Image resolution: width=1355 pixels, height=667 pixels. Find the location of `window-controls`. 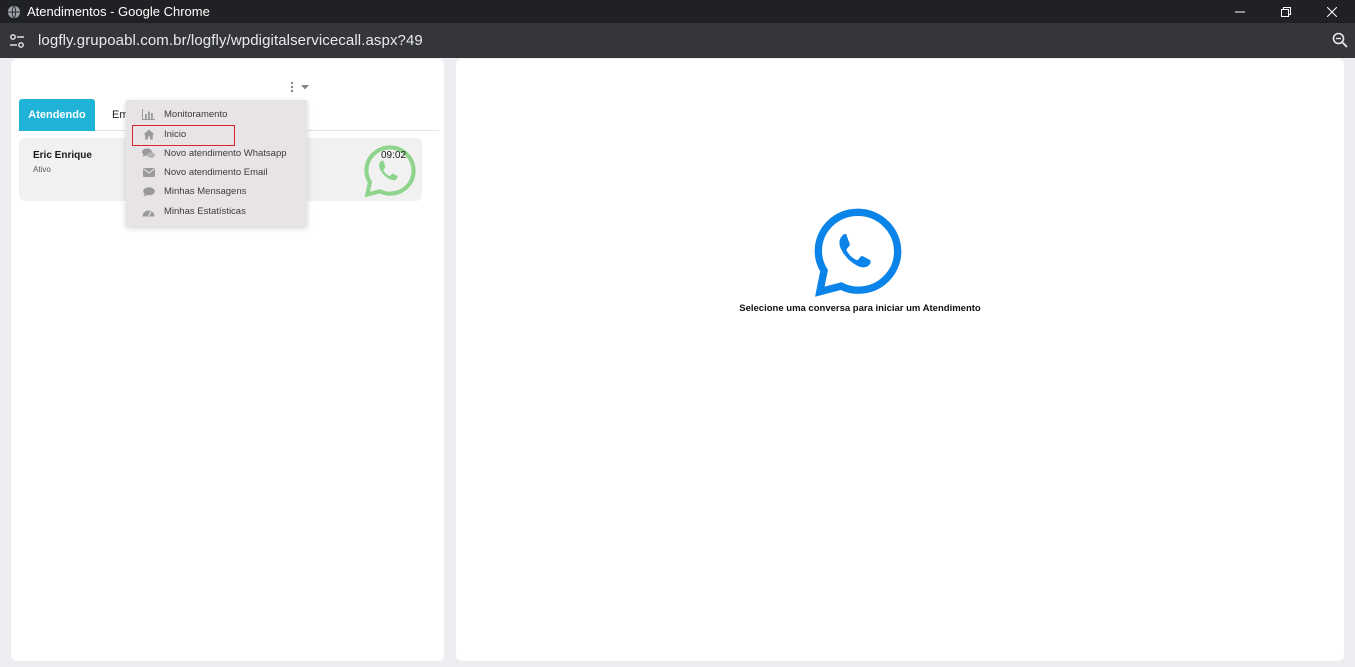

window-controls is located at coordinates (1286, 11).